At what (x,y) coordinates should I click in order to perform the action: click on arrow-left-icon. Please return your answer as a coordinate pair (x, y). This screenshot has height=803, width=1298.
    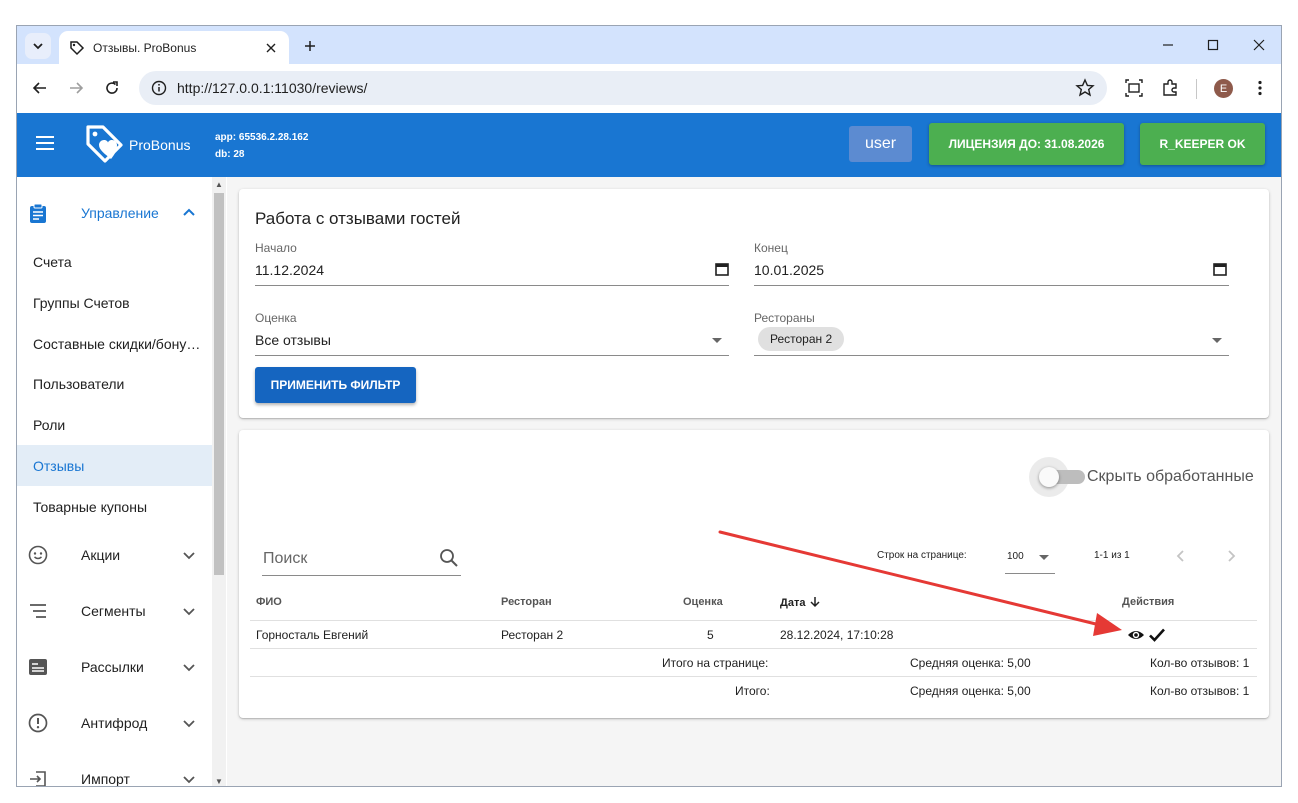
    Looking at the image, I should click on (39, 88).